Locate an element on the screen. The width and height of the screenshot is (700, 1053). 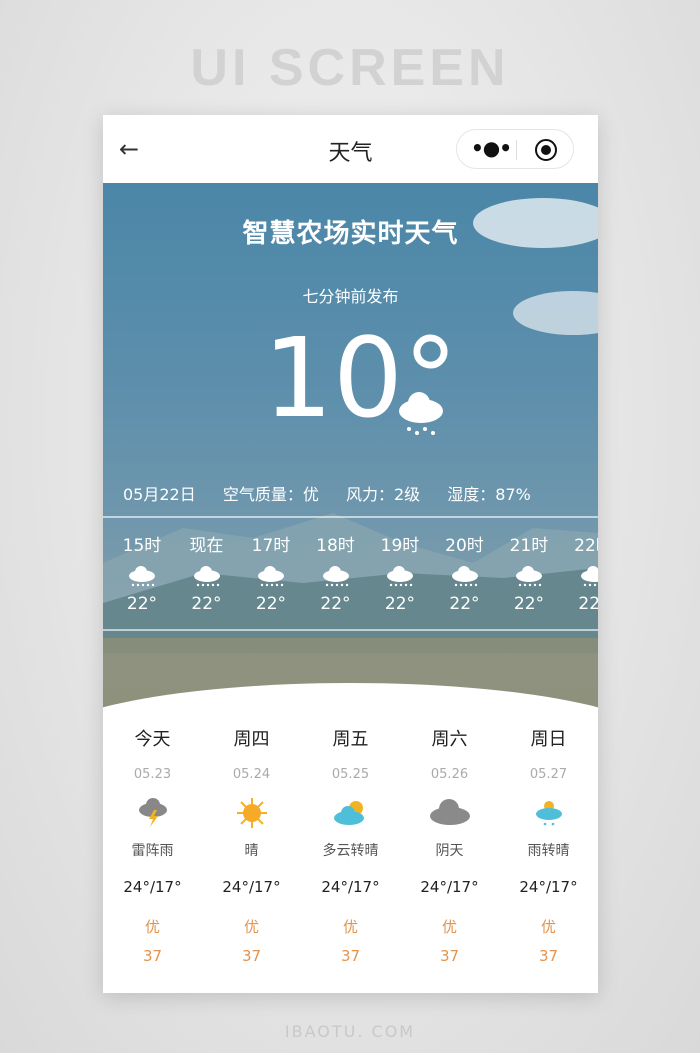
mini-program-capsule: •●• is located at coordinates (515, 149).